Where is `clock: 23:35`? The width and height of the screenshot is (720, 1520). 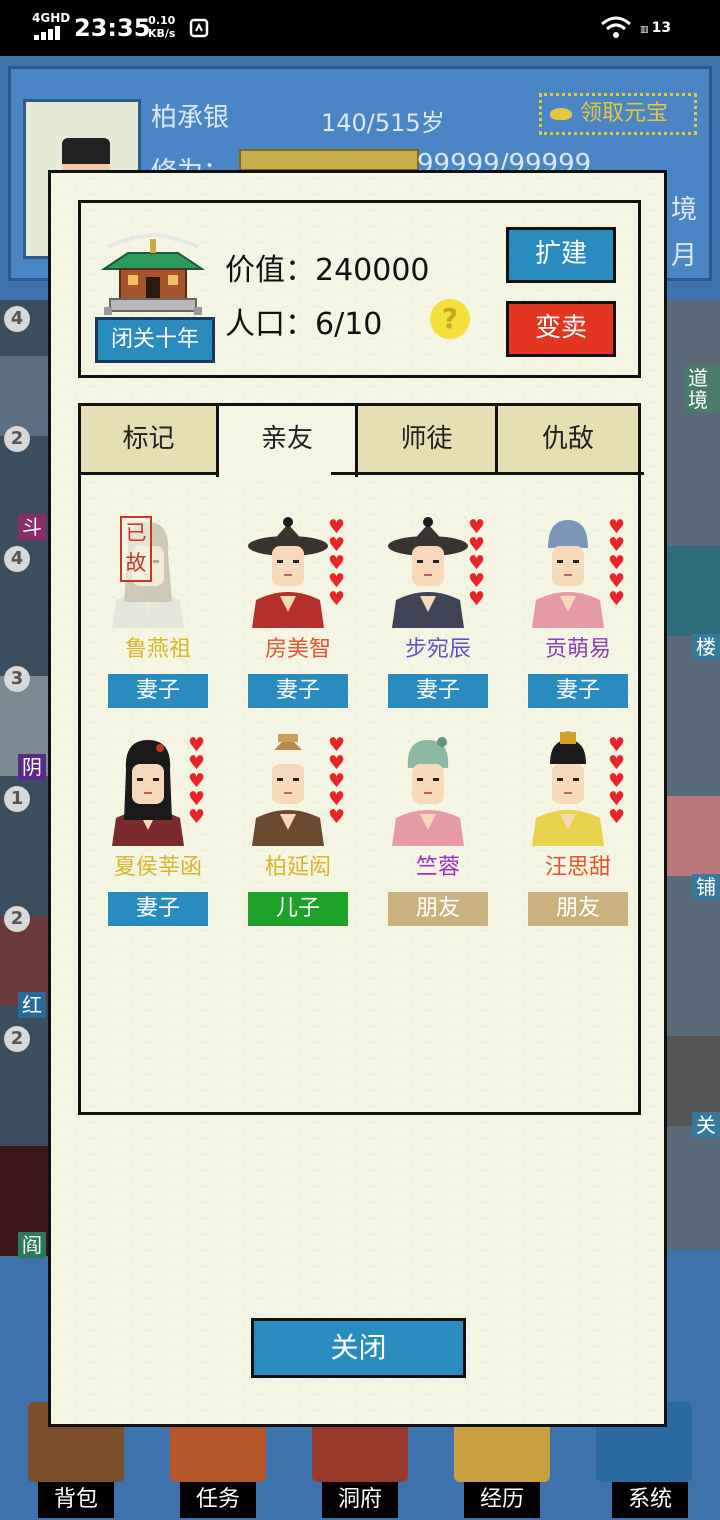 clock: 23:35 is located at coordinates (112, 28).